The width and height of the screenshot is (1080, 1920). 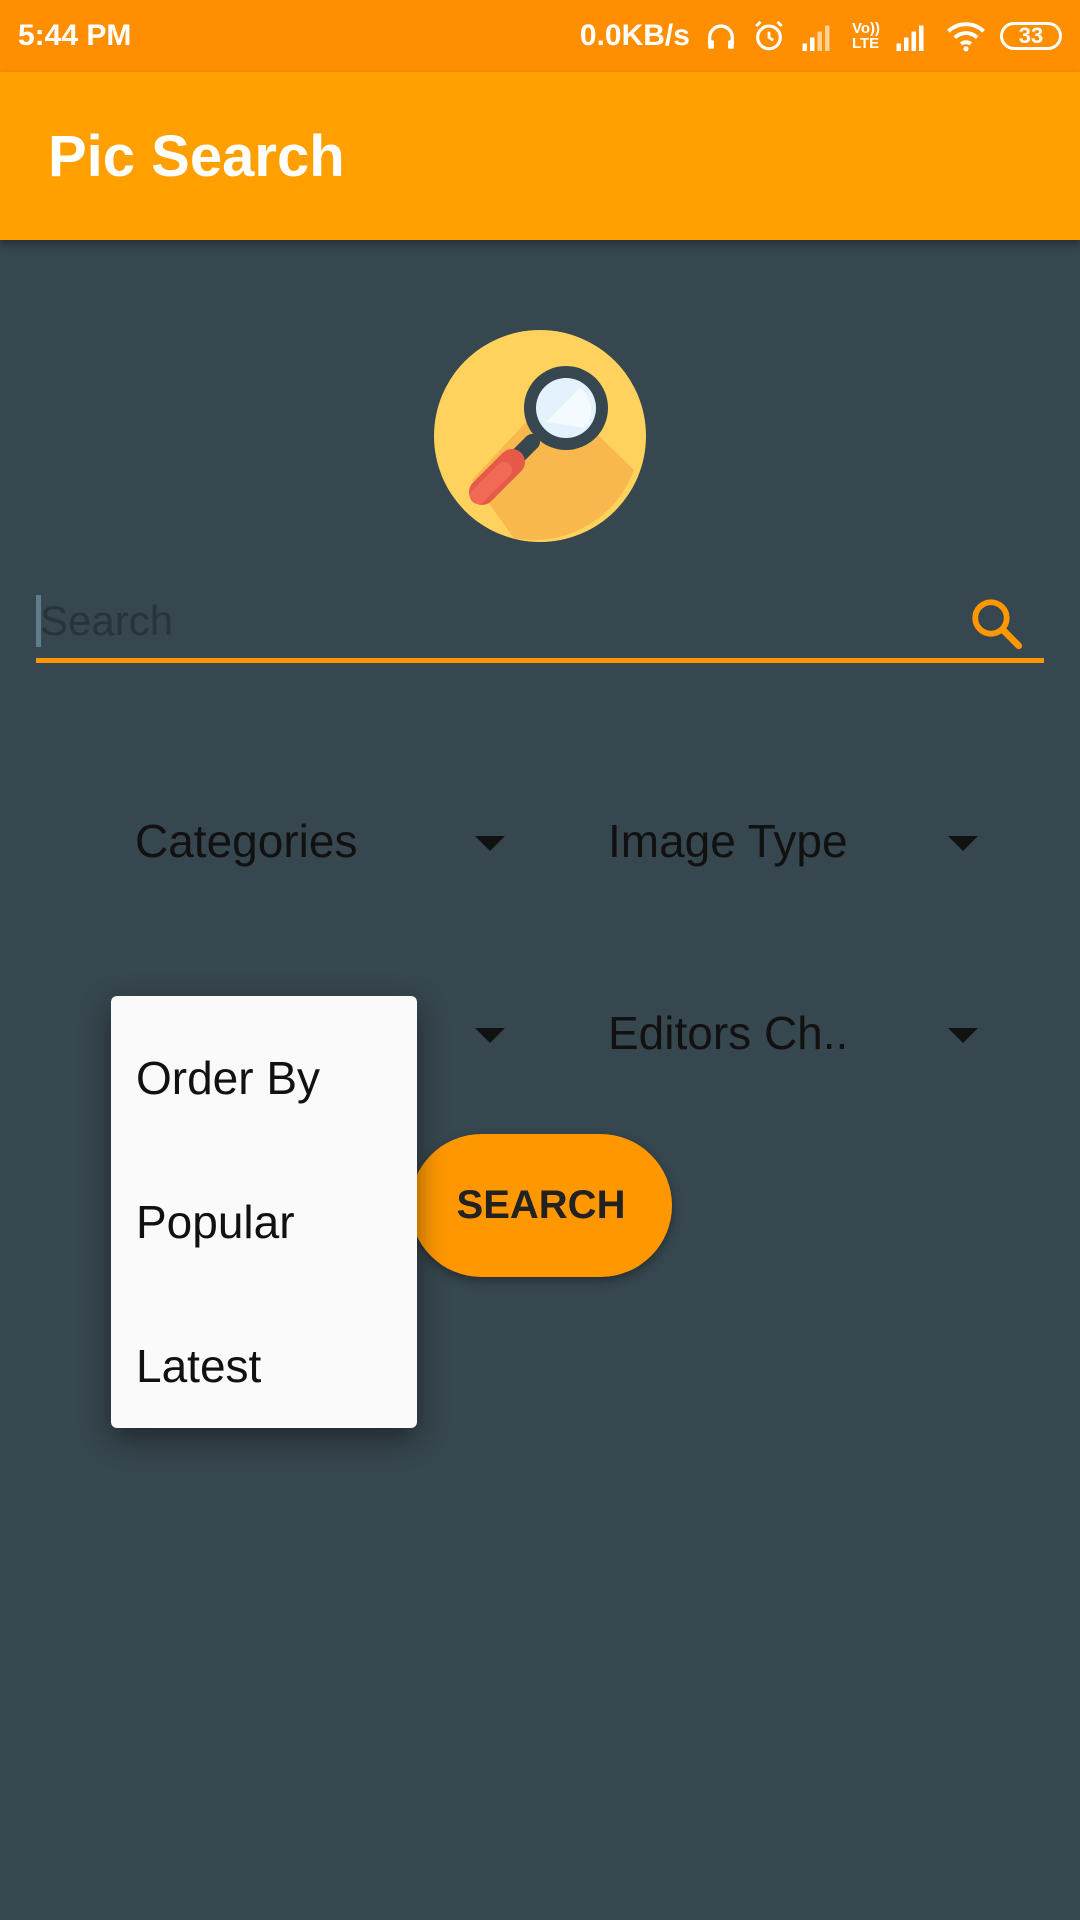 What do you see at coordinates (540, 36) in the screenshot?
I see `status-bar: 5:44 PM 0.0KB/s Vo)) LTE 33` at bounding box center [540, 36].